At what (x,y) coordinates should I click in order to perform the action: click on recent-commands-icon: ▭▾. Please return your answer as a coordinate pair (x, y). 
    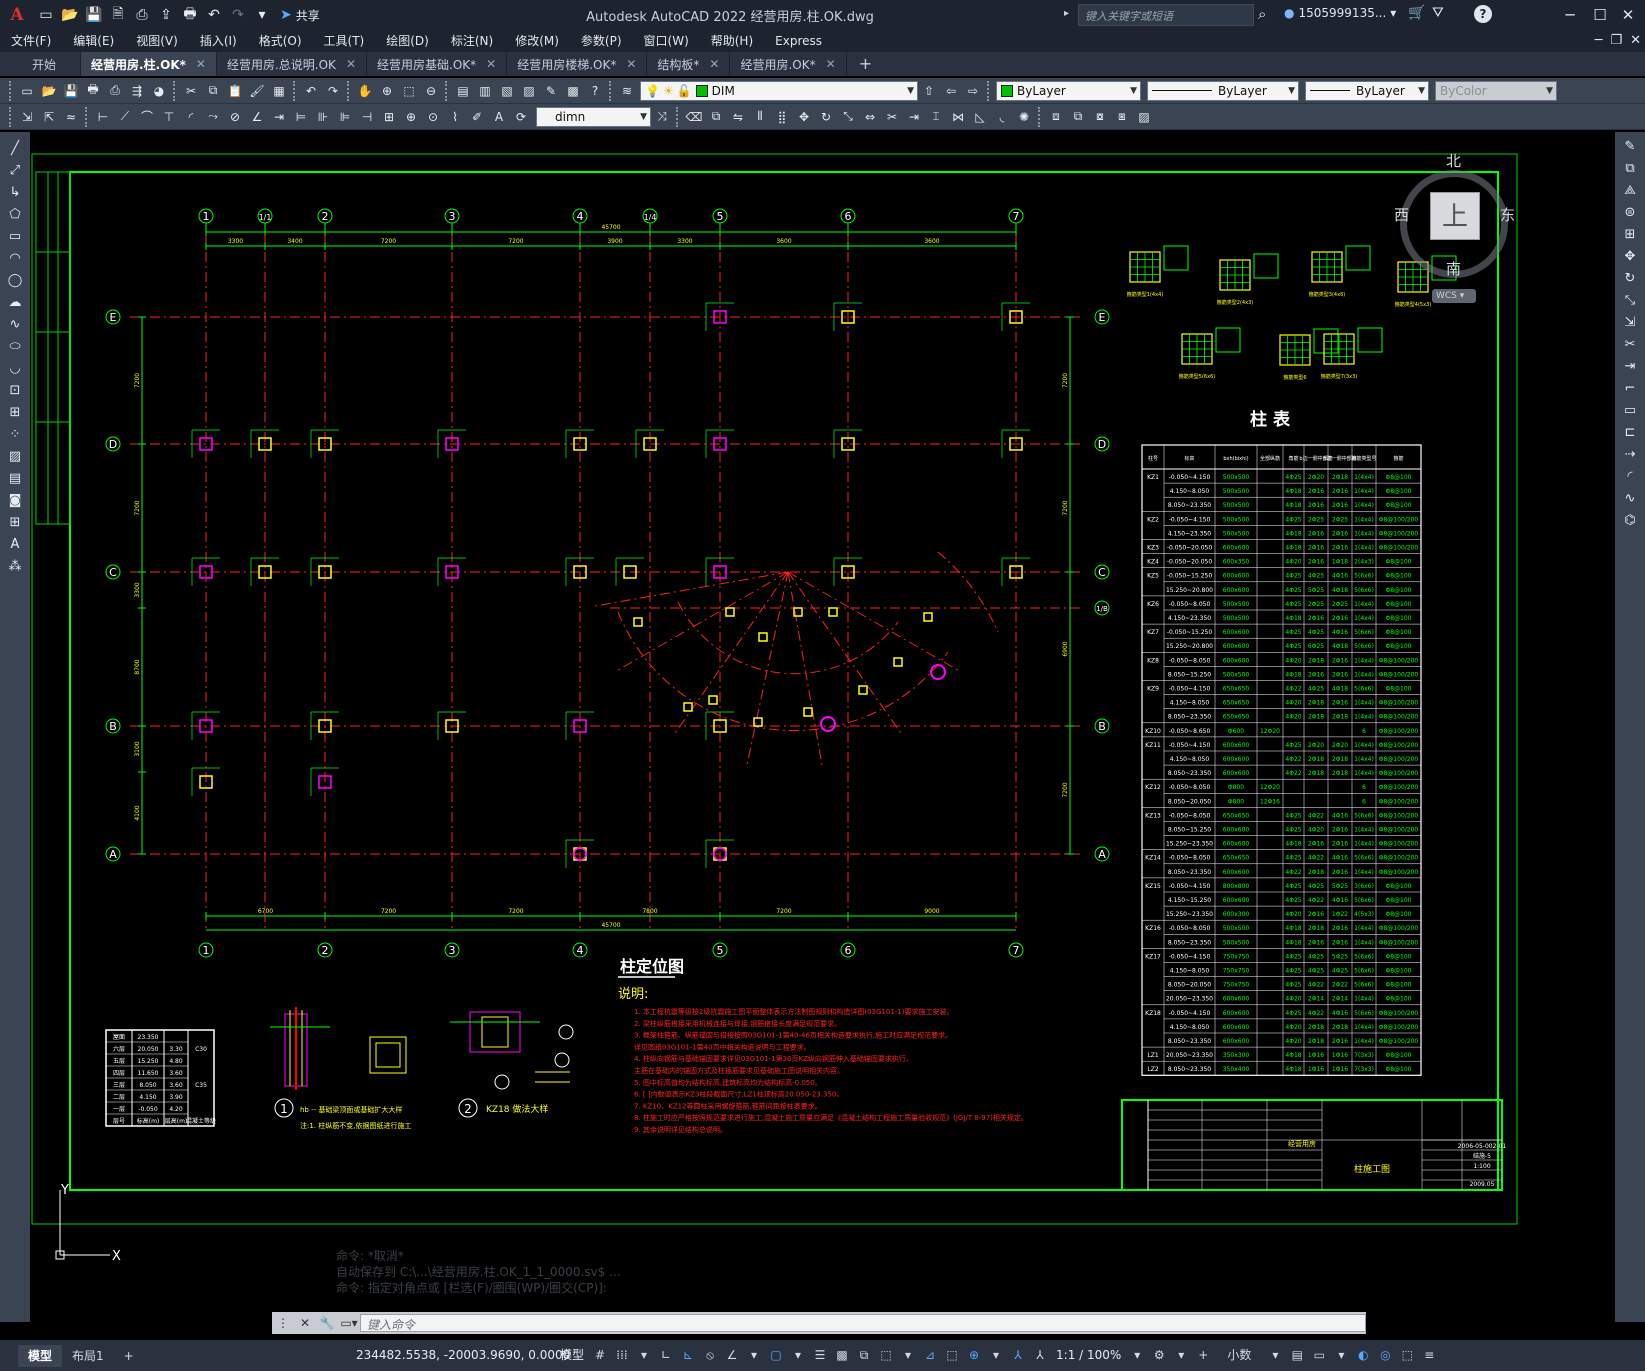
    Looking at the image, I should click on (349, 1323).